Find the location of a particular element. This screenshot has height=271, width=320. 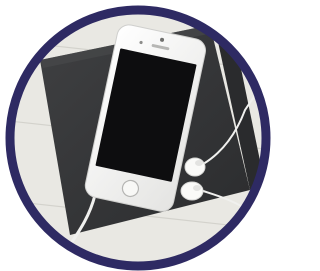

earbud-right is located at coordinates (192, 191).